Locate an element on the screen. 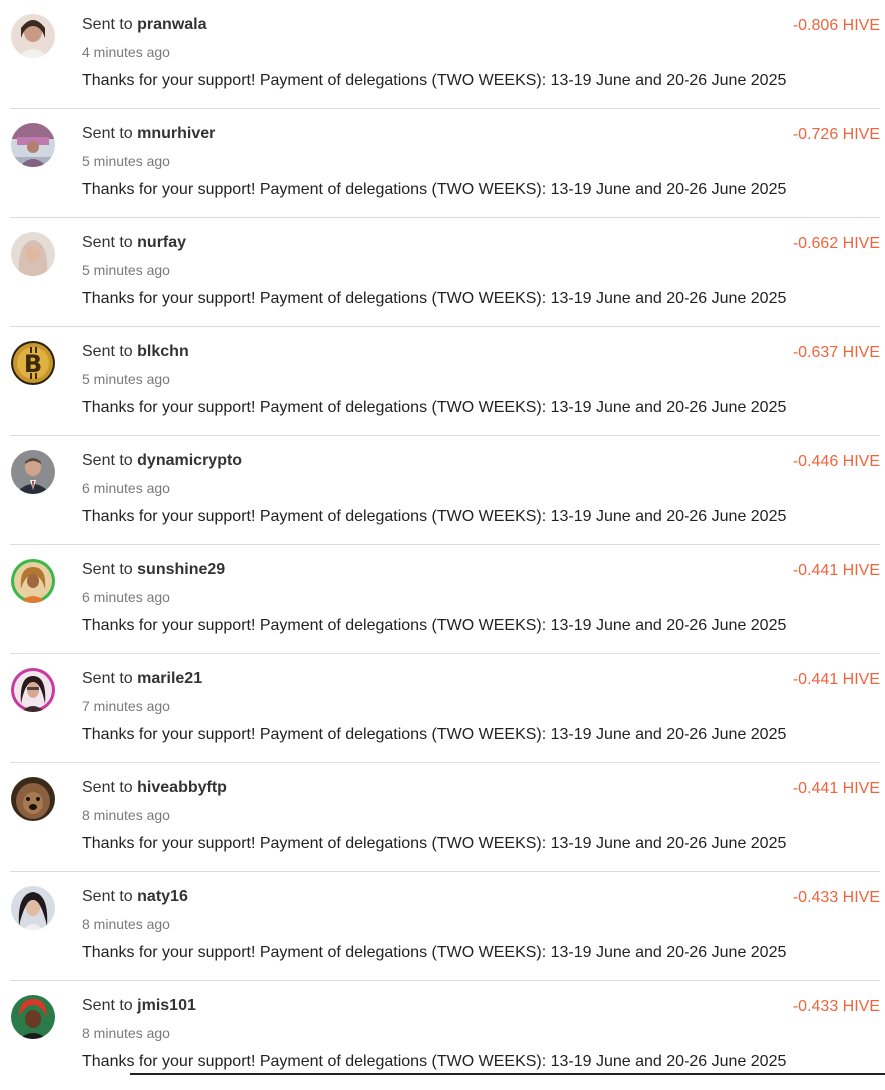  transfer-title: Sent to hiveabbyftp is located at coordinates (154, 788).